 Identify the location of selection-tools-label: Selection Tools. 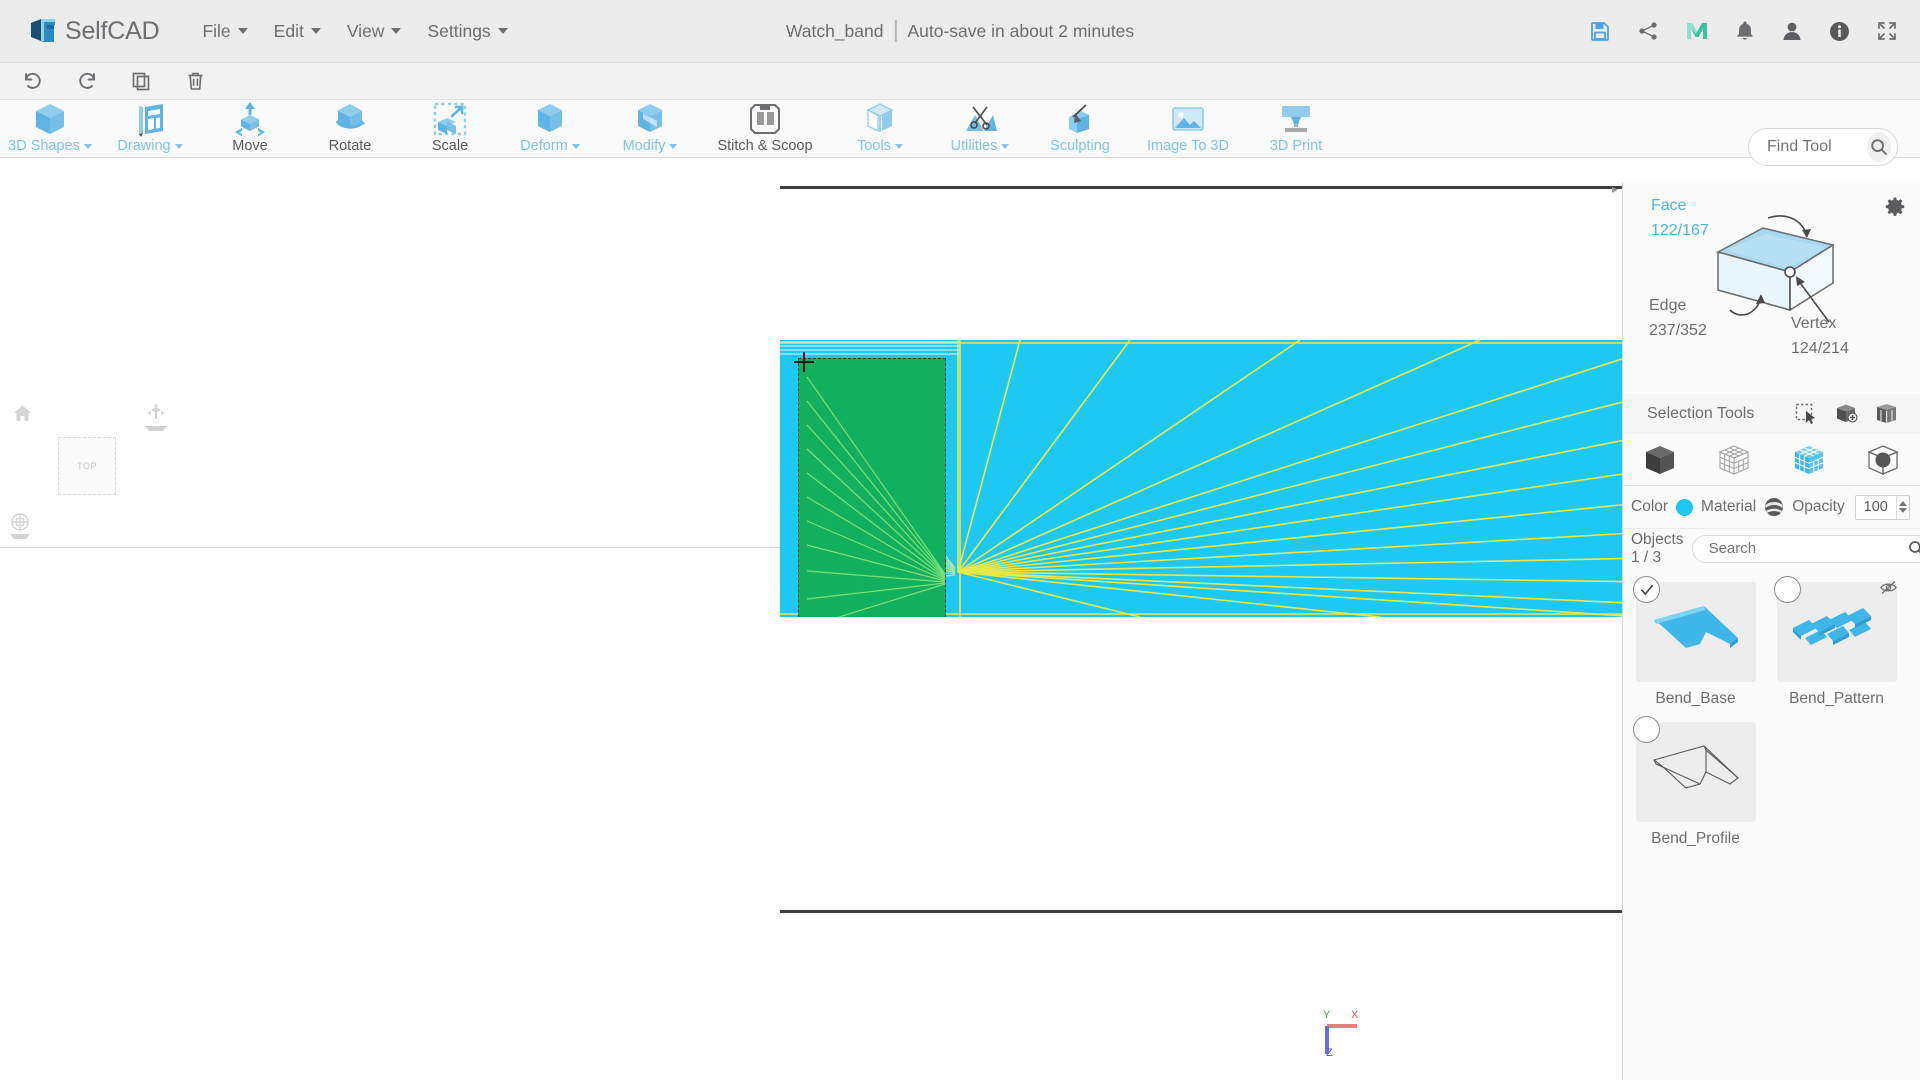
(1701, 413).